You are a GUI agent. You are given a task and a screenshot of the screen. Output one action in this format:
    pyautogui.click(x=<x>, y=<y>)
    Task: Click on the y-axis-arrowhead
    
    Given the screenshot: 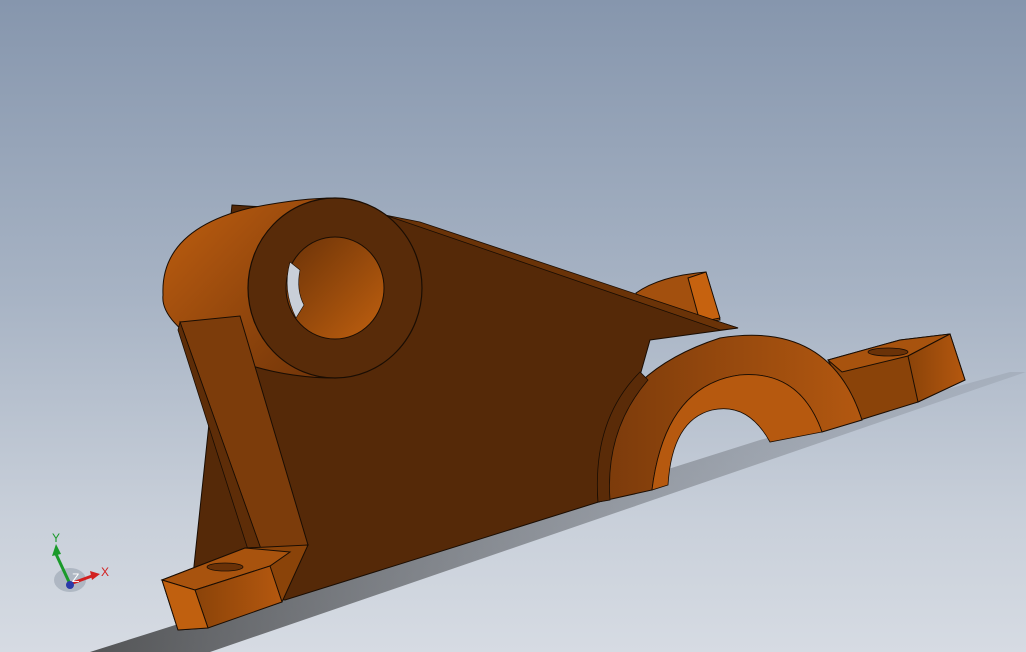 What is the action you would take?
    pyautogui.click(x=56, y=550)
    